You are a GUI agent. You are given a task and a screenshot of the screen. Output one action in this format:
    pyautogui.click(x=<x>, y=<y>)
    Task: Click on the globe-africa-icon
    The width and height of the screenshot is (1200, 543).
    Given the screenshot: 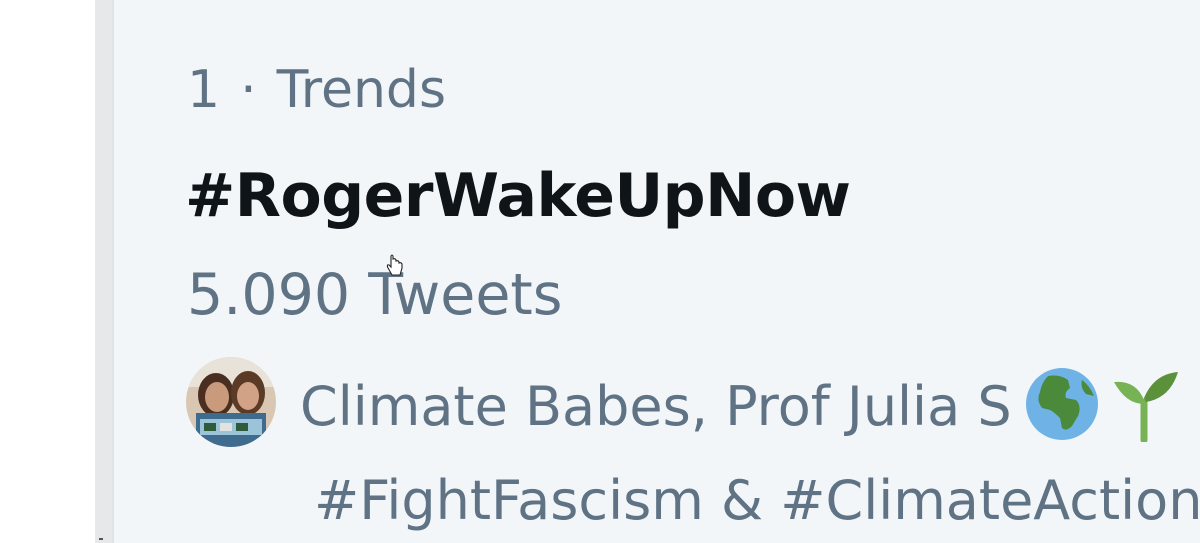 What is the action you would take?
    pyautogui.click(x=1062, y=404)
    